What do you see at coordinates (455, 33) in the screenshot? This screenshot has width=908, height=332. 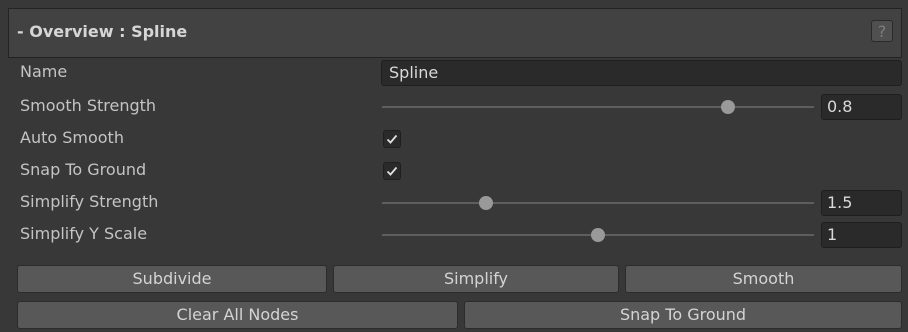 I see `overview-header: - Overview : Spline ?` at bounding box center [455, 33].